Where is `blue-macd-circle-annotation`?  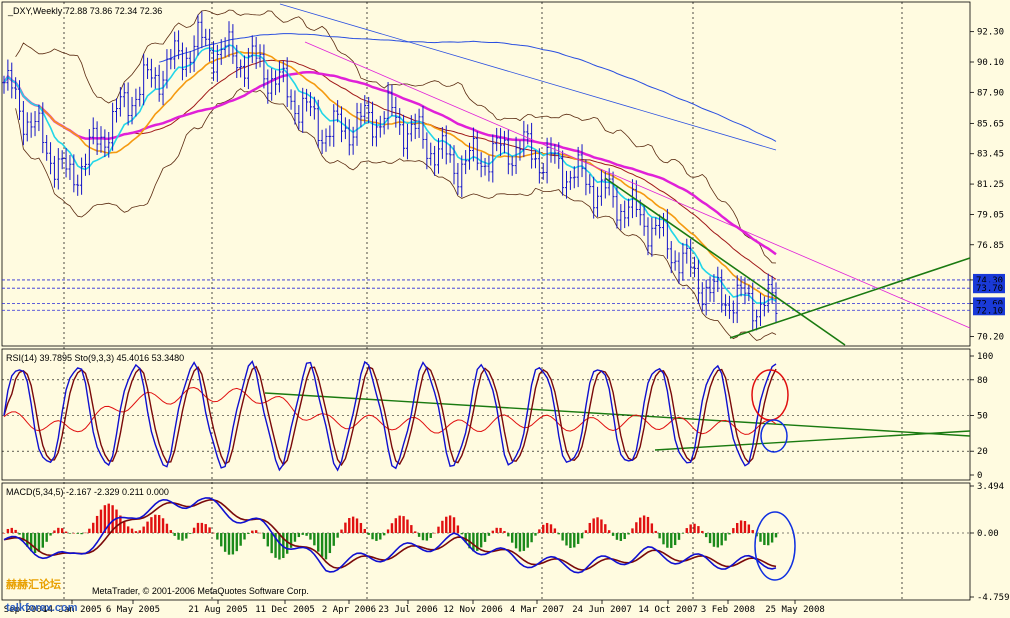 blue-macd-circle-annotation is located at coordinates (775, 546).